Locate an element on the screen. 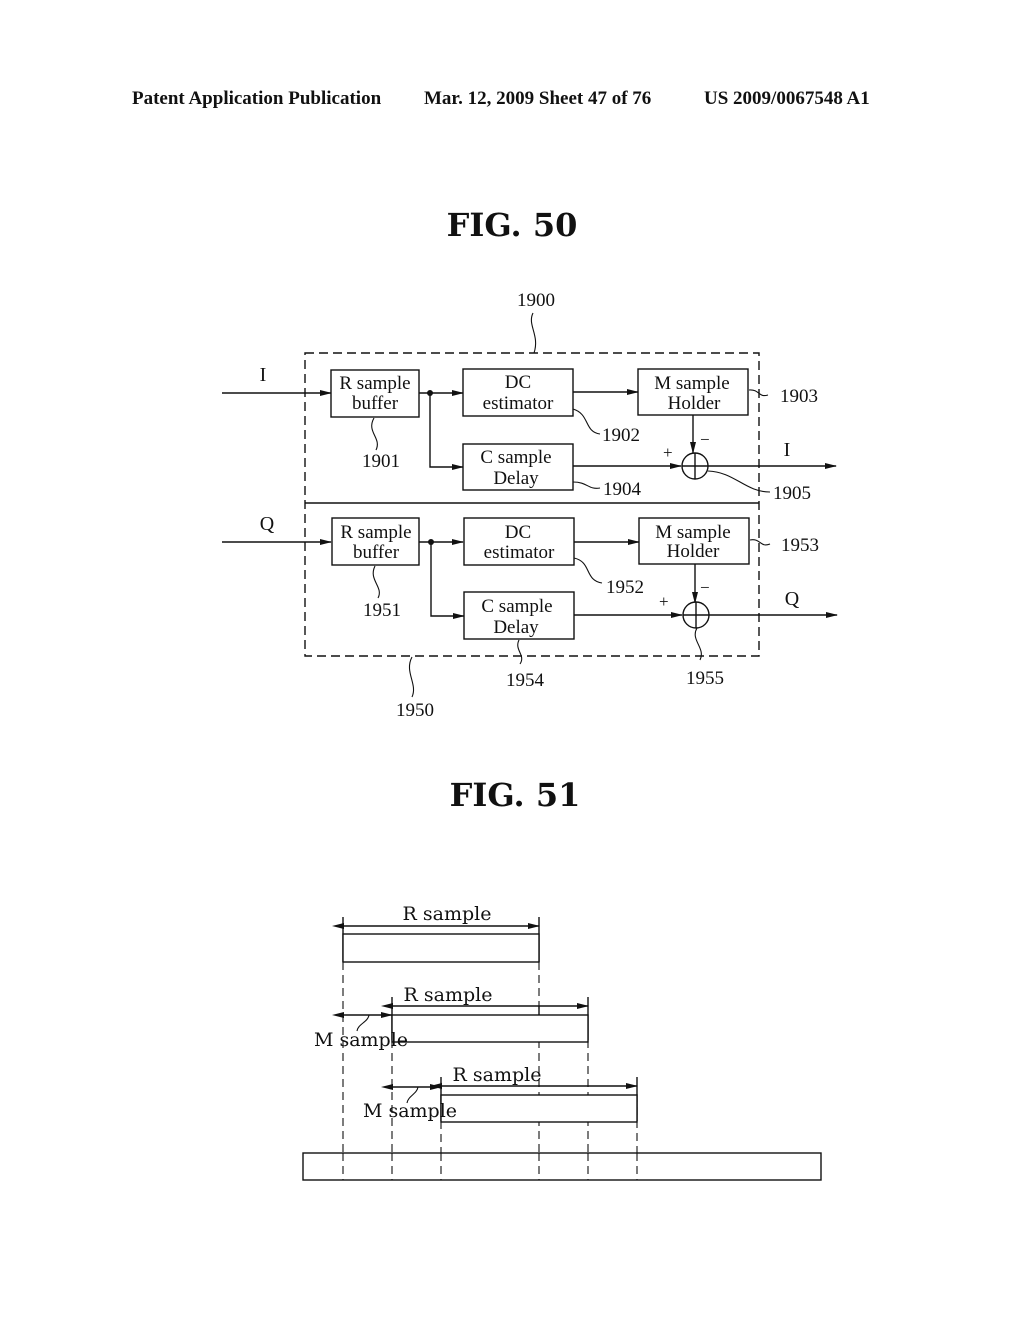  leader-1900 is located at coordinates (533, 333).